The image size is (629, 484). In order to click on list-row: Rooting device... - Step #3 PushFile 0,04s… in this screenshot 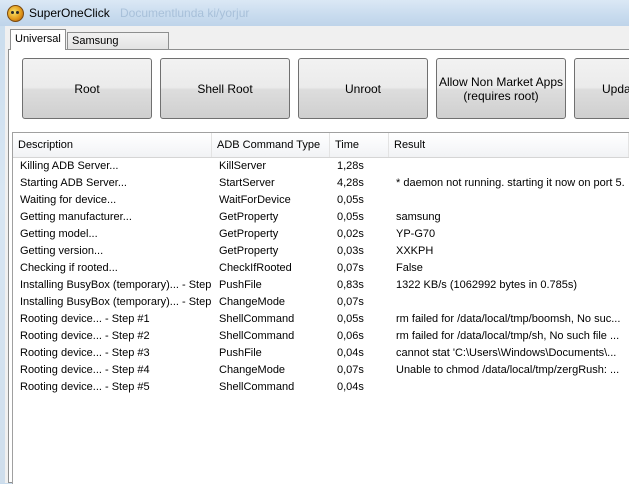, I will do `click(321, 353)`.